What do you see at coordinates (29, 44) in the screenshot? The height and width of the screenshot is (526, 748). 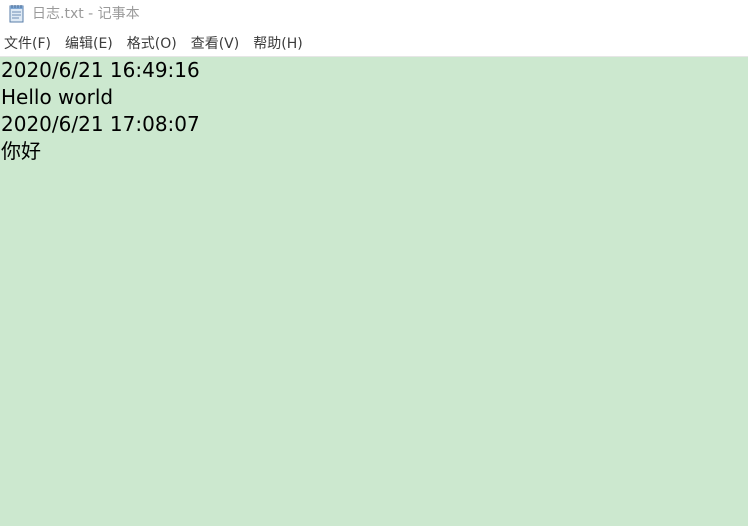 I see `menu-file: 文件(F)` at bounding box center [29, 44].